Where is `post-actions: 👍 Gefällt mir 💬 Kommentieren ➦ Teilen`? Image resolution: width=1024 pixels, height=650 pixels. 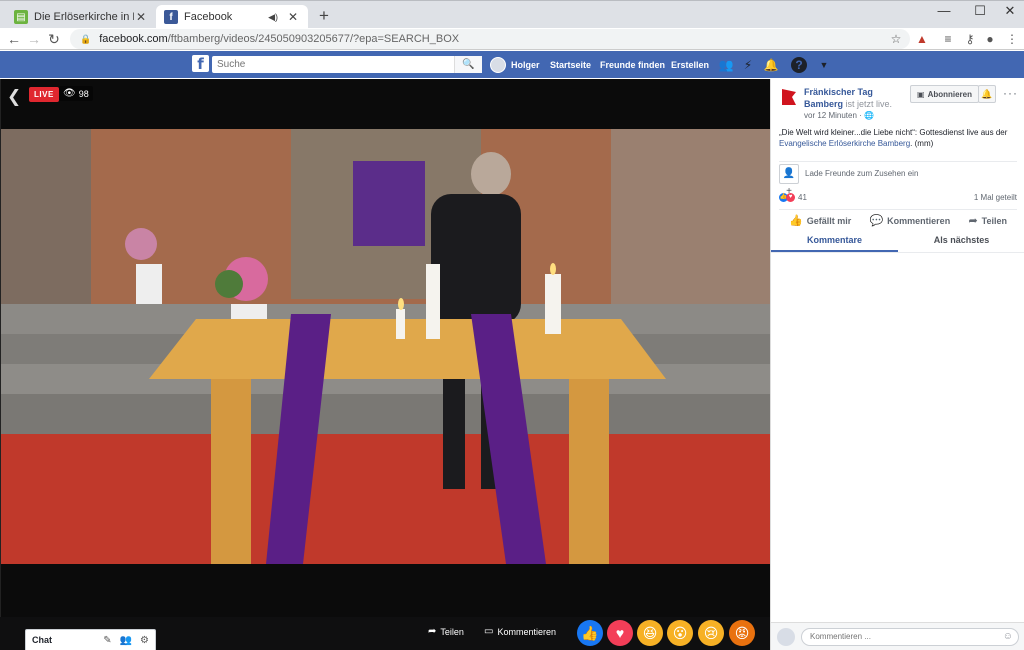 post-actions: 👍 Gefällt mir 💬 Kommentieren ➦ Teilen is located at coordinates (898, 220).